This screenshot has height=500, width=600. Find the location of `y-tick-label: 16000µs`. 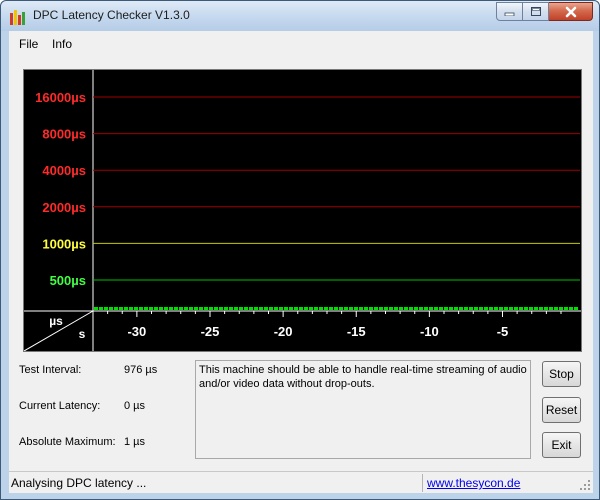

y-tick-label: 16000µs is located at coordinates (60, 97).